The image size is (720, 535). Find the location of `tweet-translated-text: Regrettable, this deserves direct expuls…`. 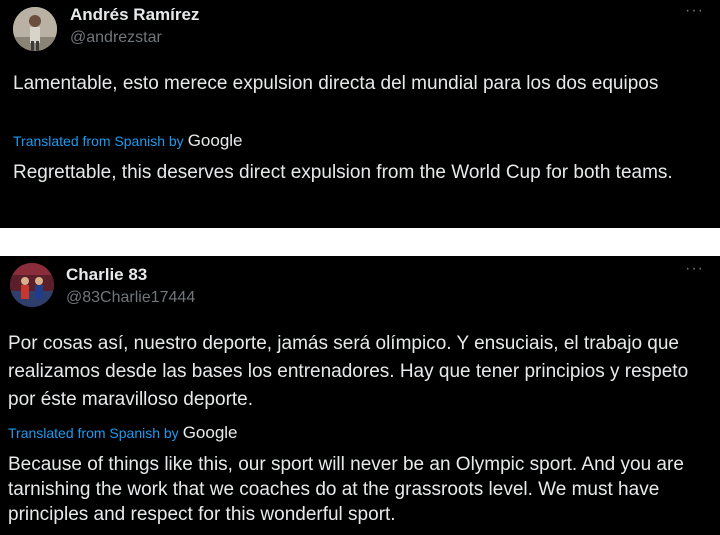

tweet-translated-text: Regrettable, this deserves direct expuls… is located at coordinates (343, 172).